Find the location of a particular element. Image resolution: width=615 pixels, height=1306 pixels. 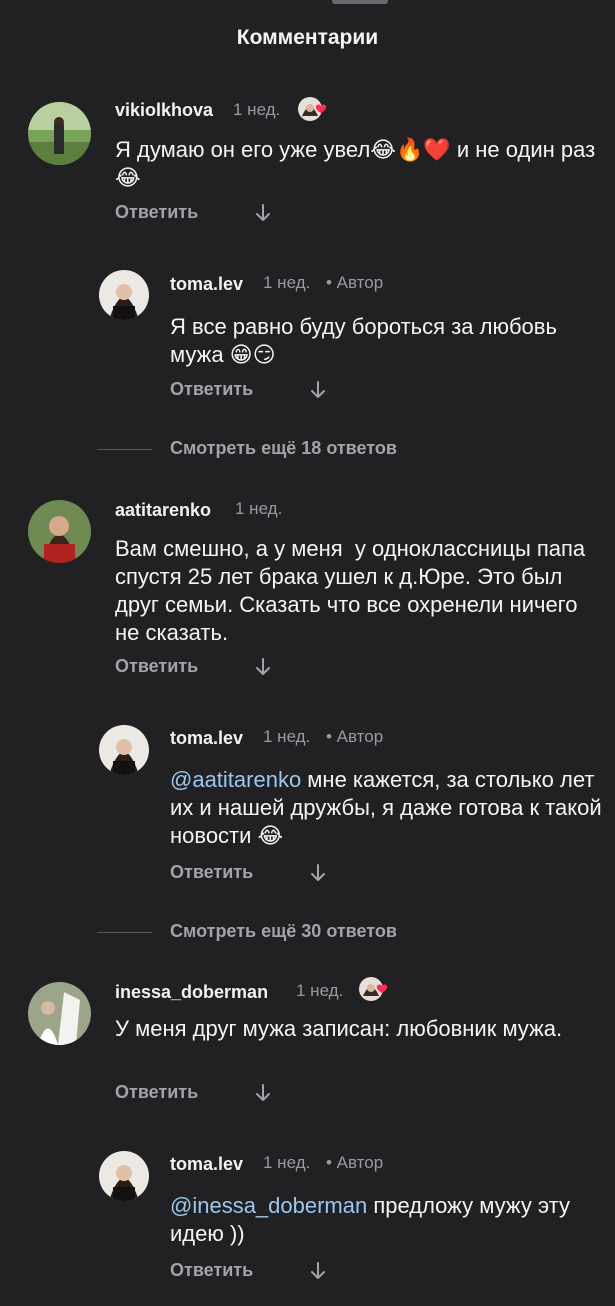

comment-username: vikiolkhova is located at coordinates (164, 110).